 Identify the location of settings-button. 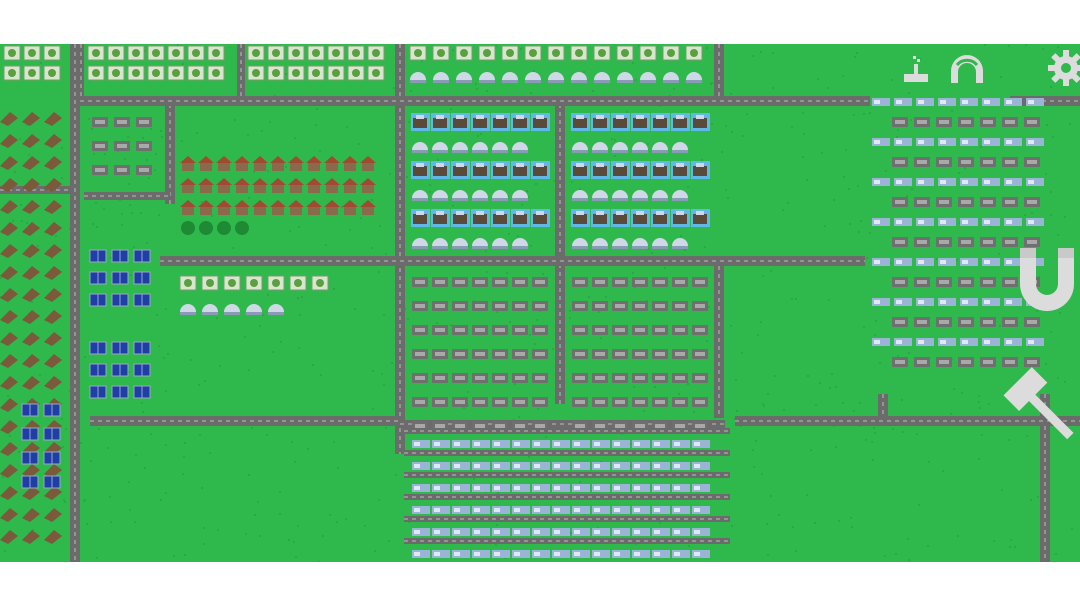
(1063, 68).